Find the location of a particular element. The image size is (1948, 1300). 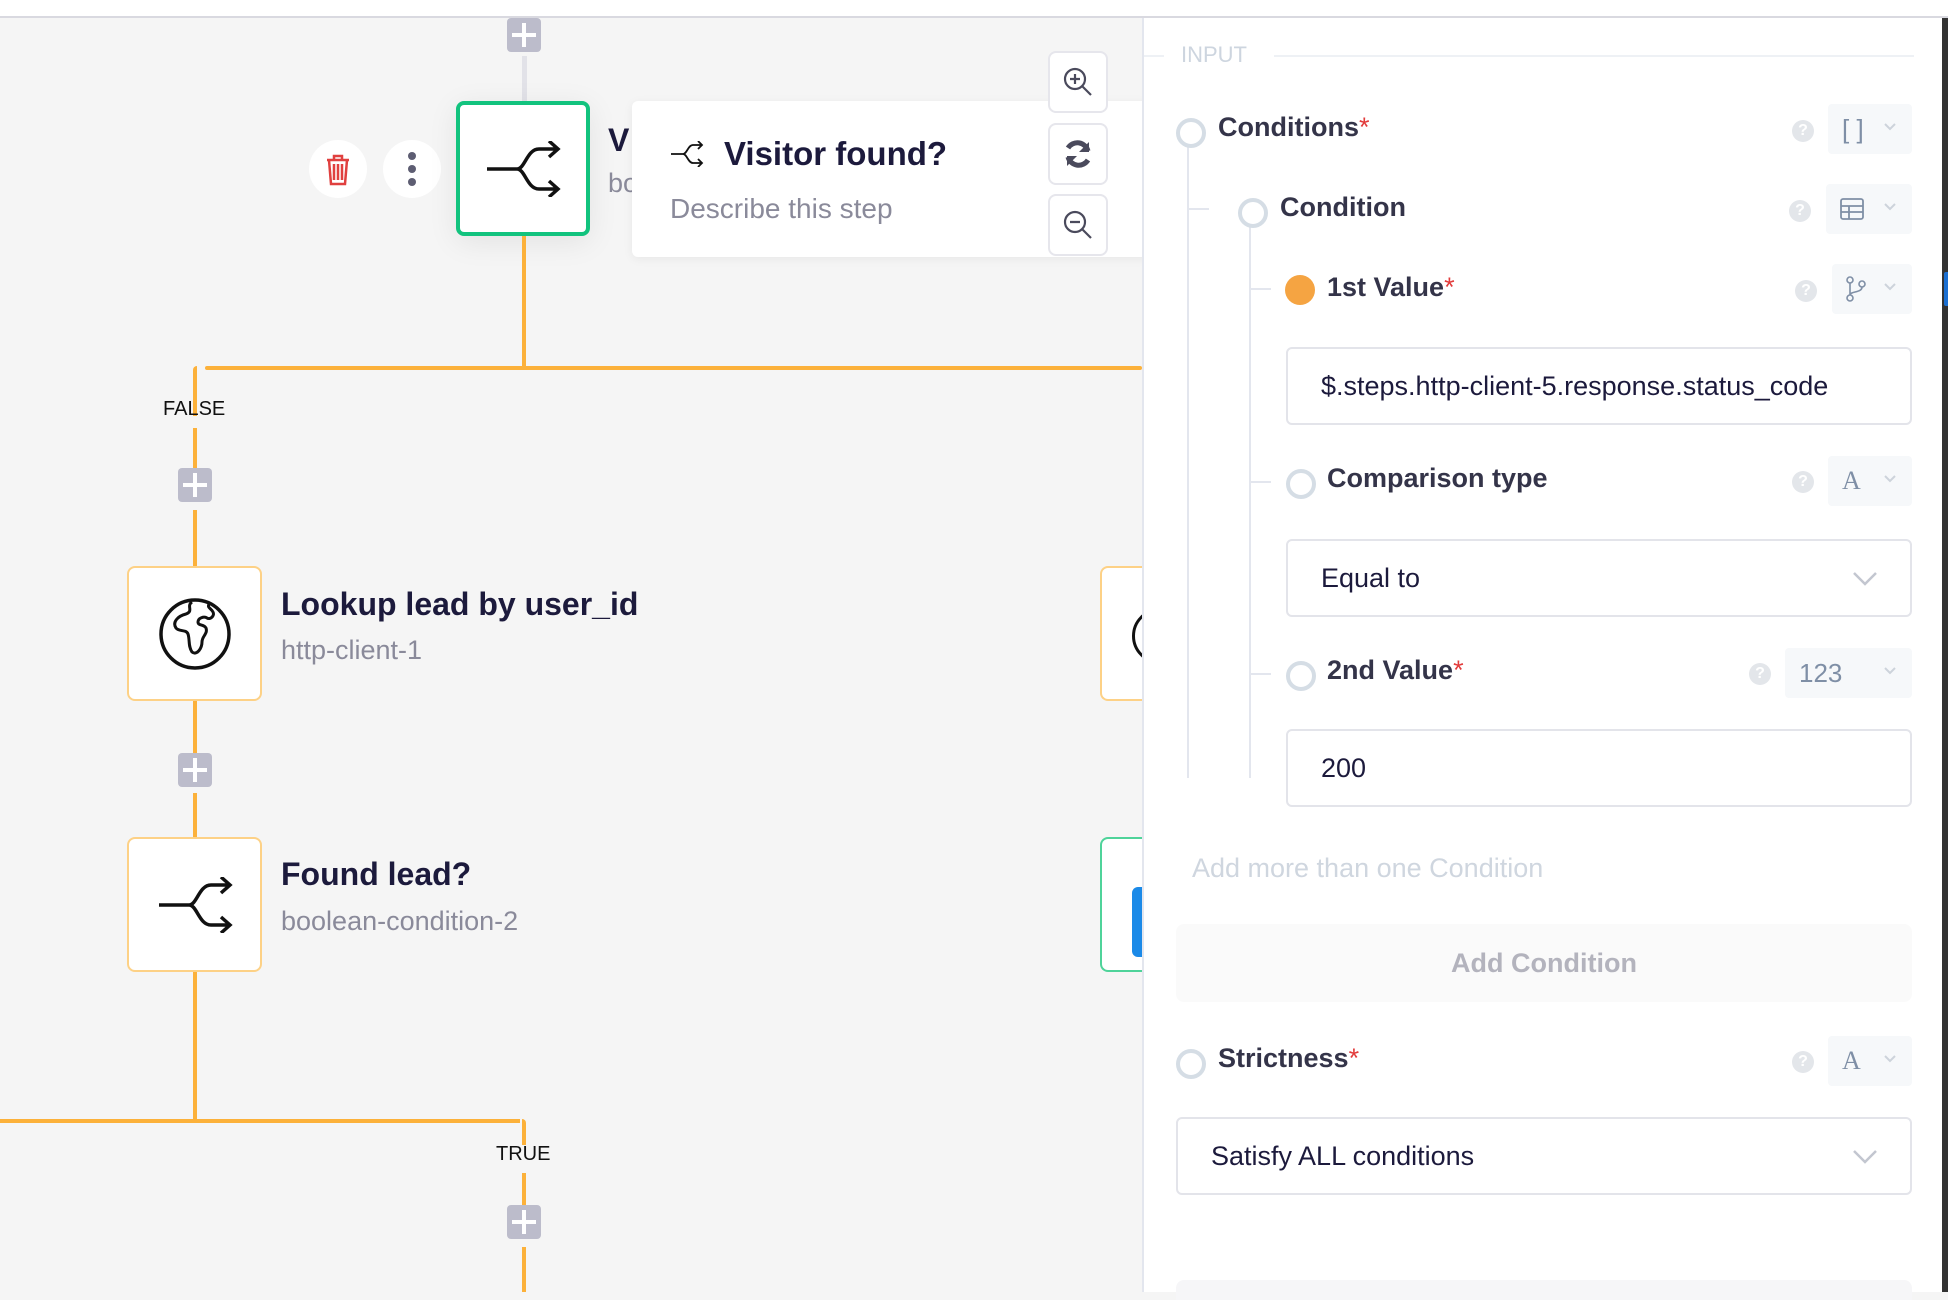

zoom-out-button is located at coordinates (1078, 225).